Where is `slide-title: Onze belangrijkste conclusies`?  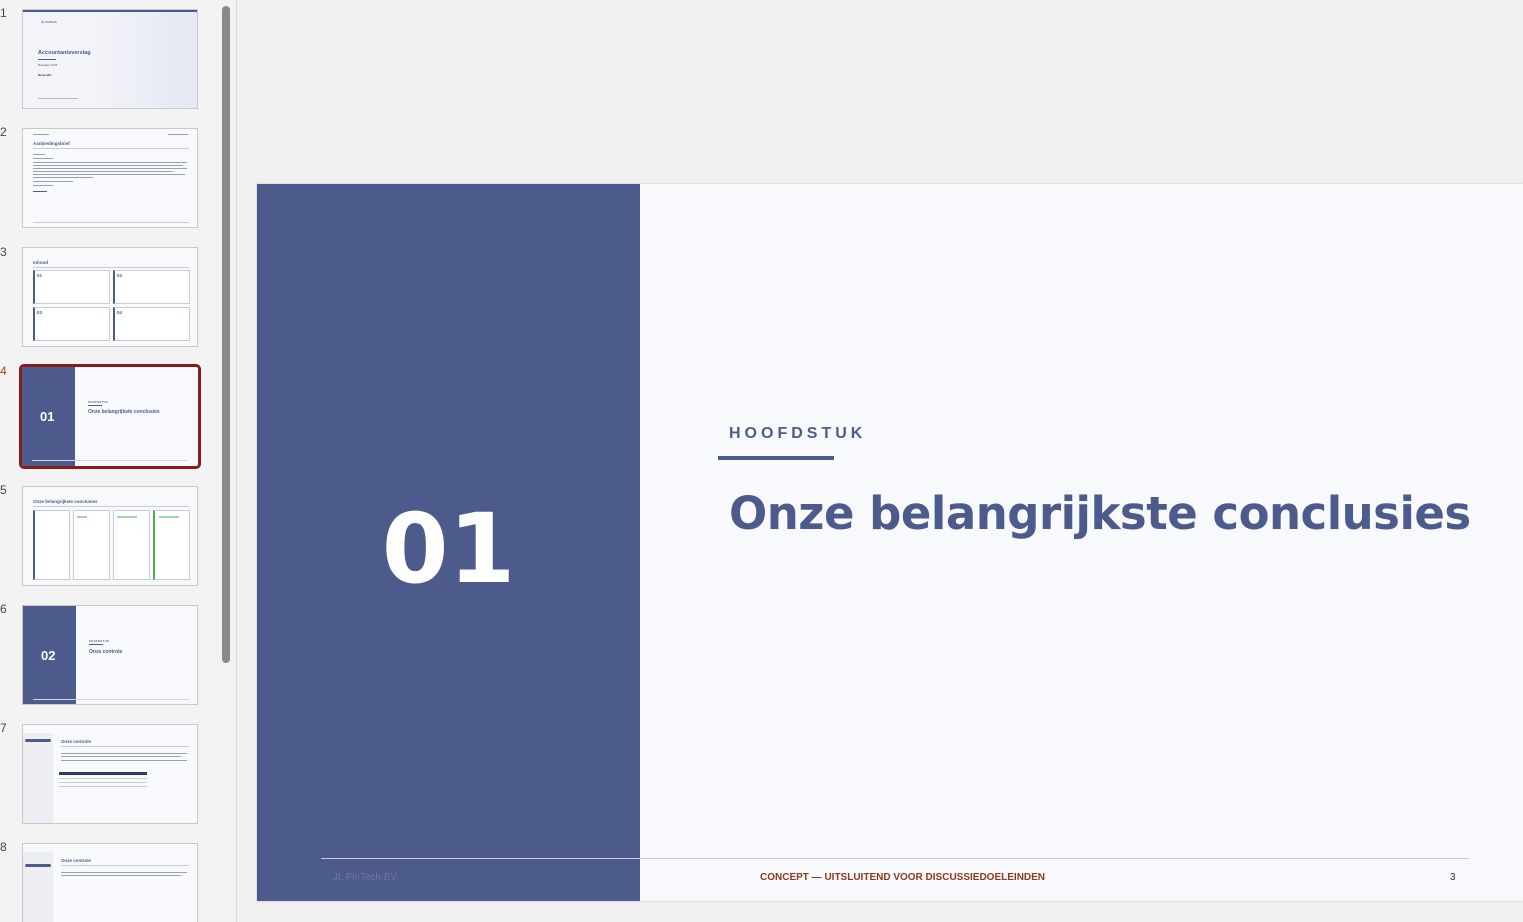
slide-title: Onze belangrijkste conclusies is located at coordinates (1100, 513).